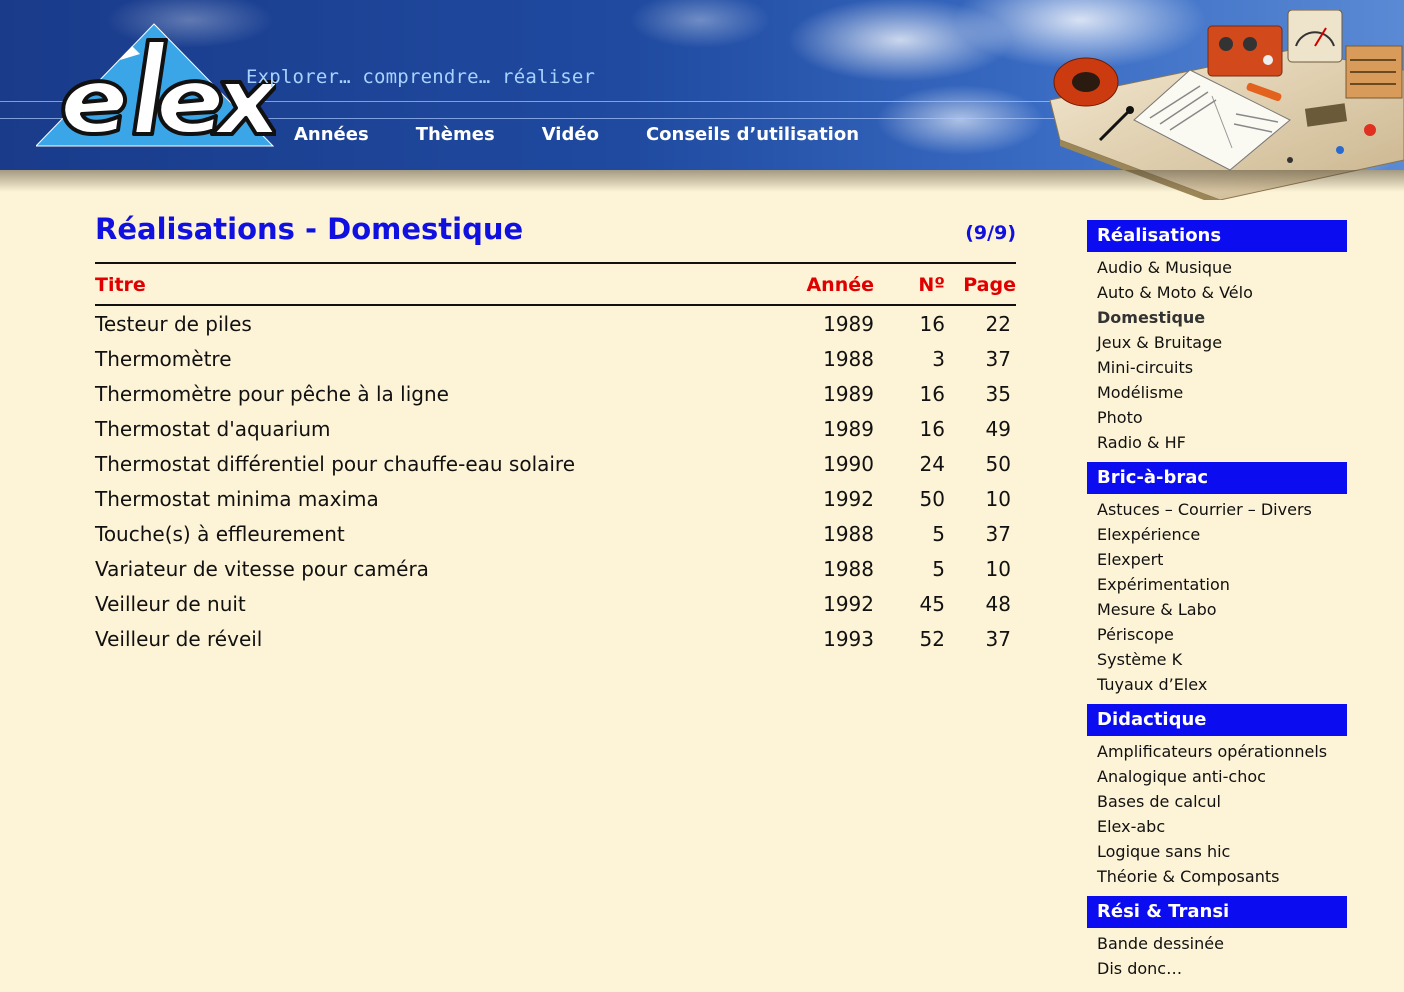 The image size is (1404, 992). I want to click on table-header: Titre Année Nº Page, so click(555, 284).